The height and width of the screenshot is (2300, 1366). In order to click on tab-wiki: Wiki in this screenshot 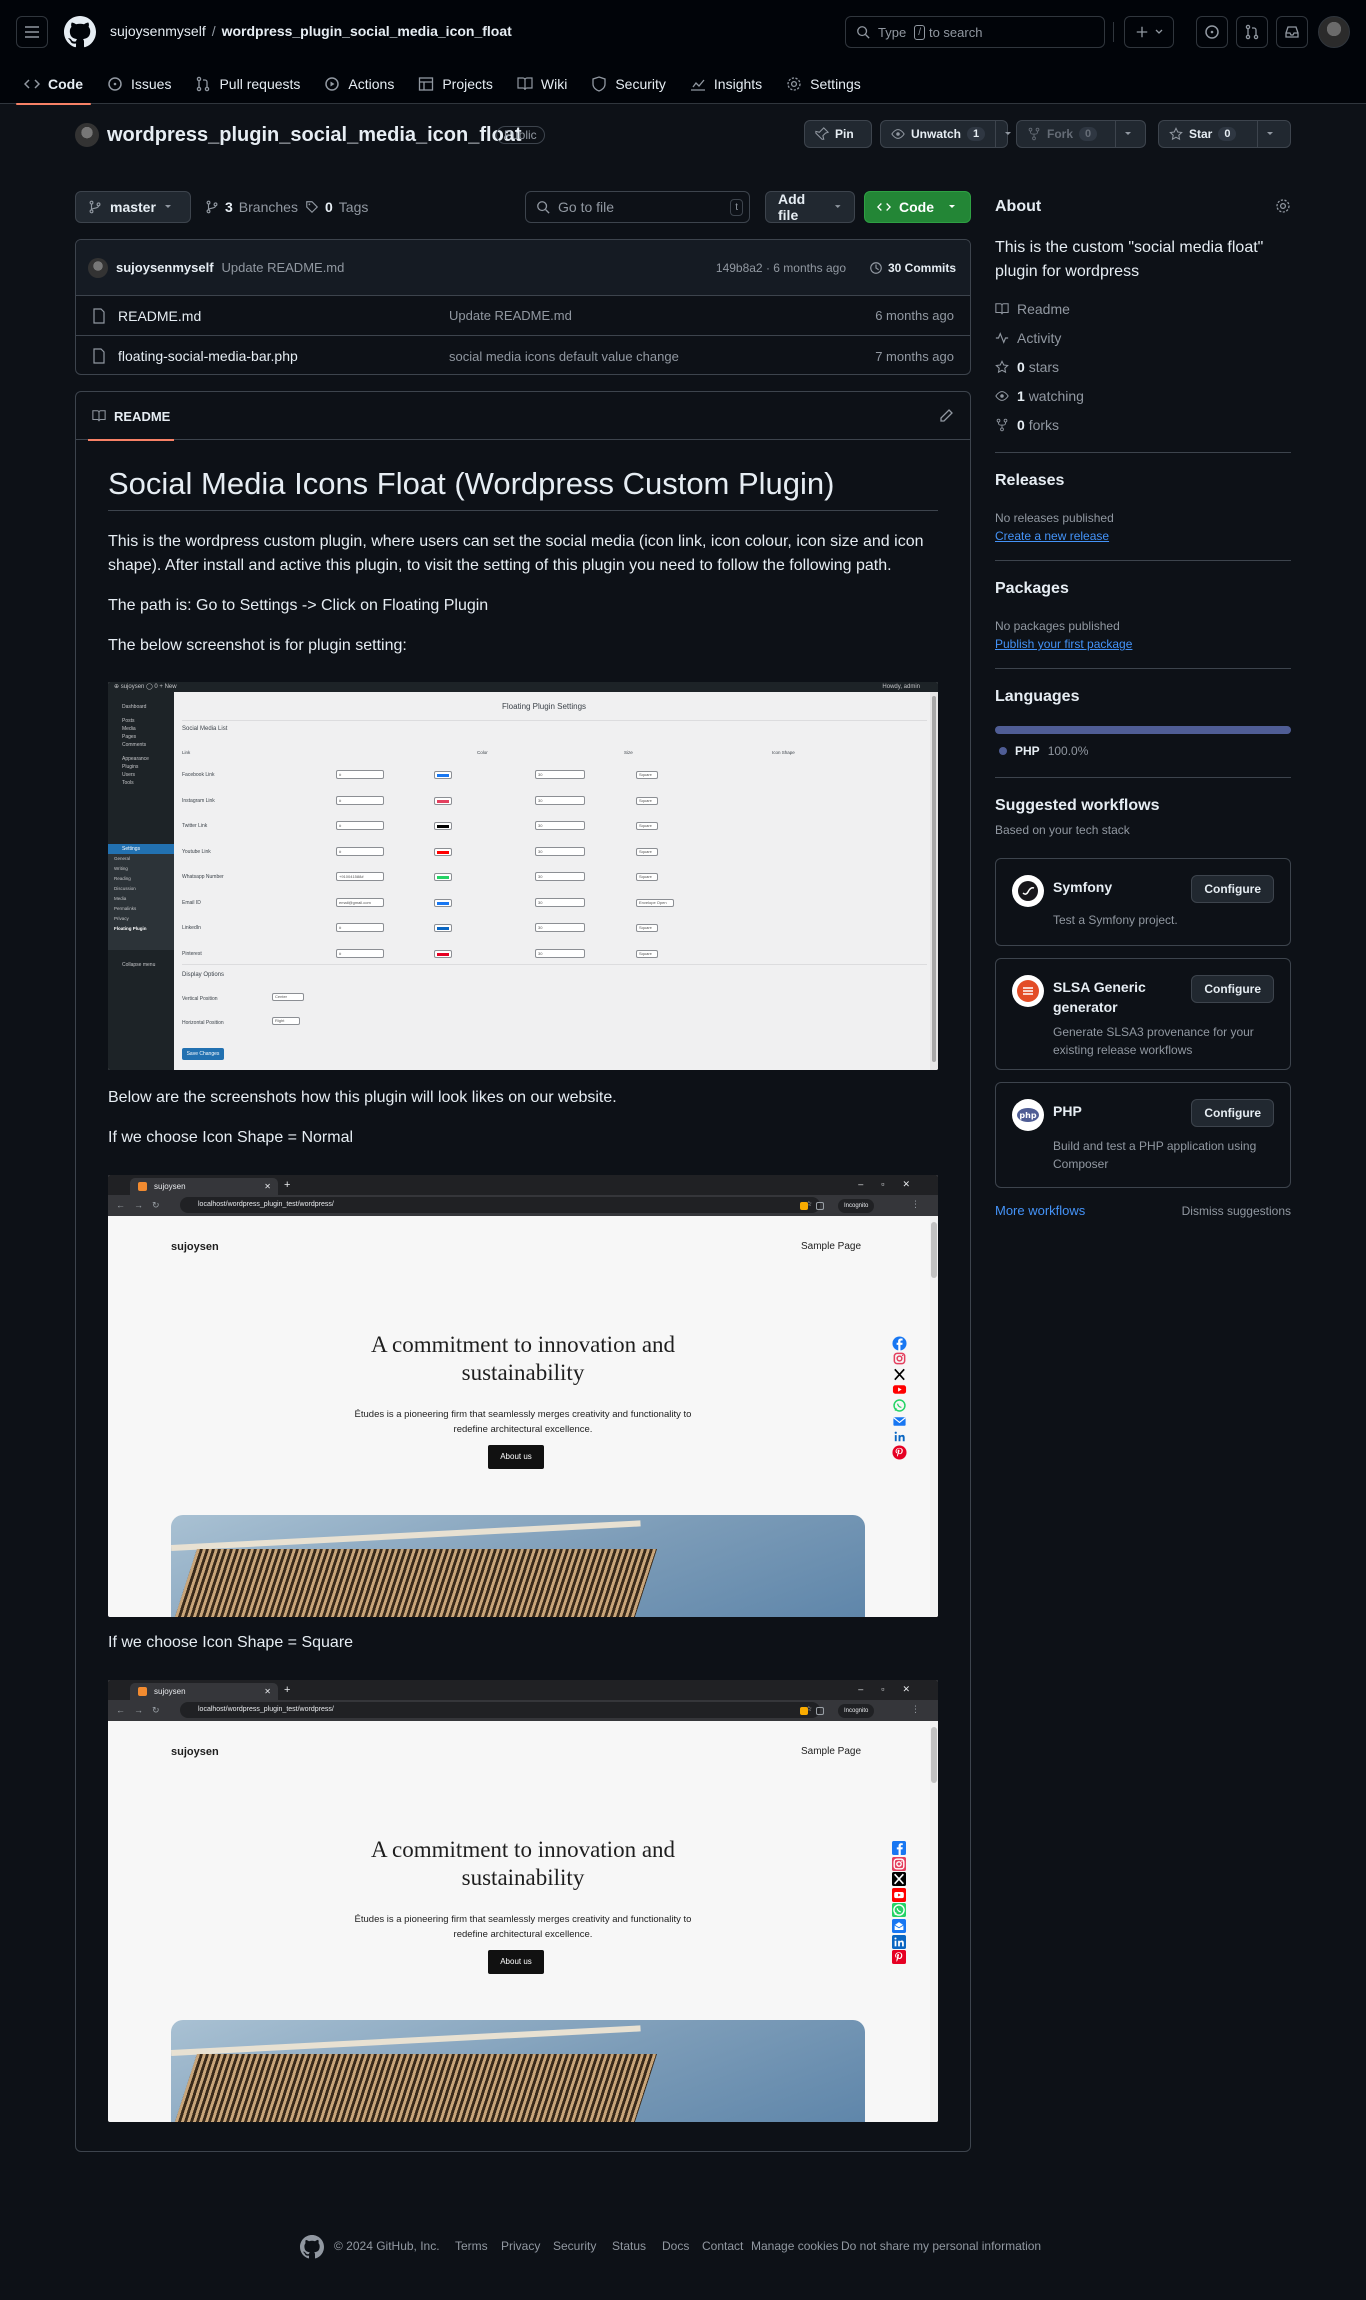, I will do `click(542, 84)`.